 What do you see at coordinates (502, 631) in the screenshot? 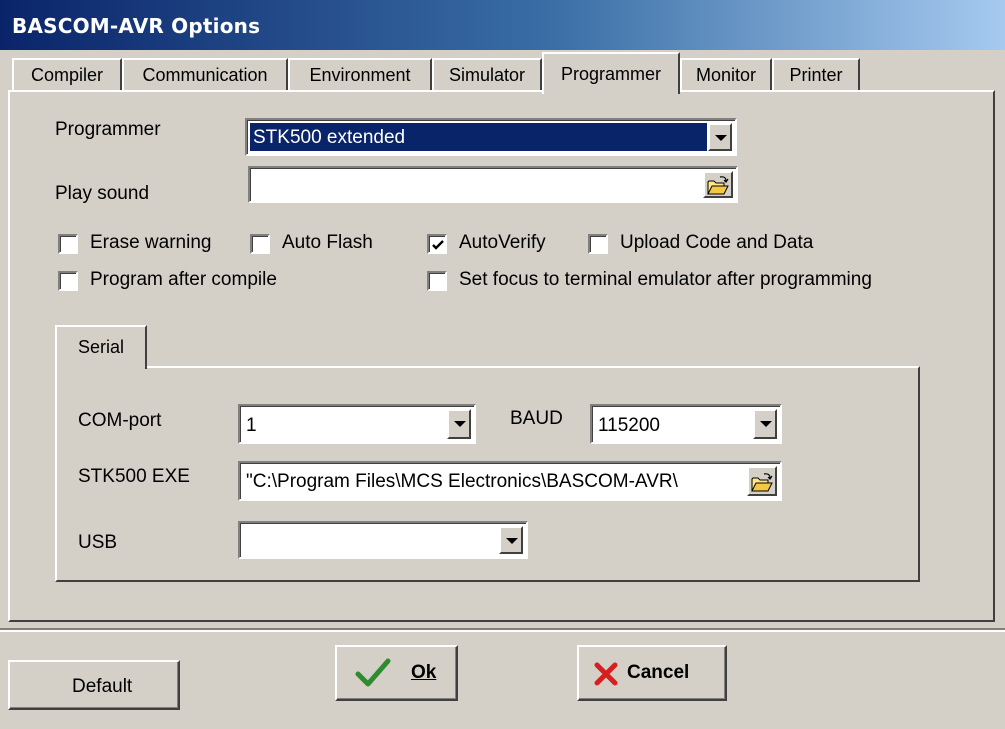
I see `divider` at bounding box center [502, 631].